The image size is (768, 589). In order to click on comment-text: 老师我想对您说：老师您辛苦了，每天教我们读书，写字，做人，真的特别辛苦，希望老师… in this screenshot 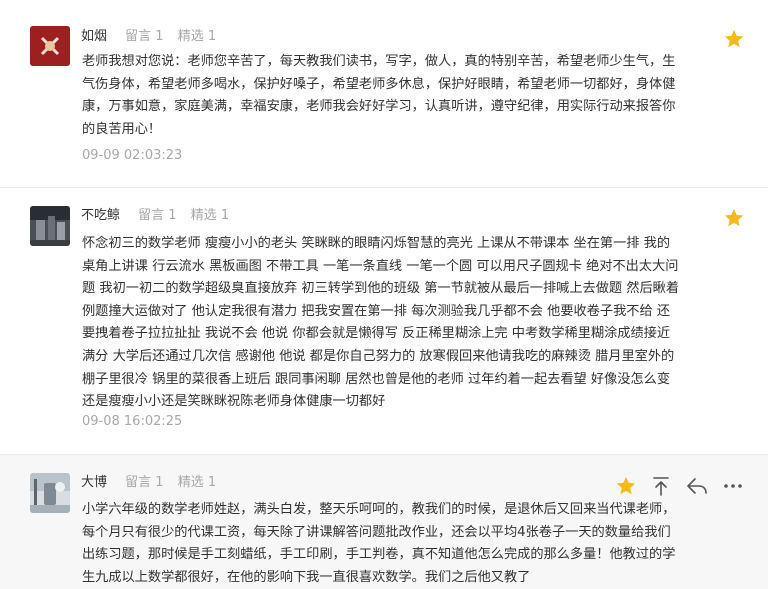, I will do `click(379, 95)`.